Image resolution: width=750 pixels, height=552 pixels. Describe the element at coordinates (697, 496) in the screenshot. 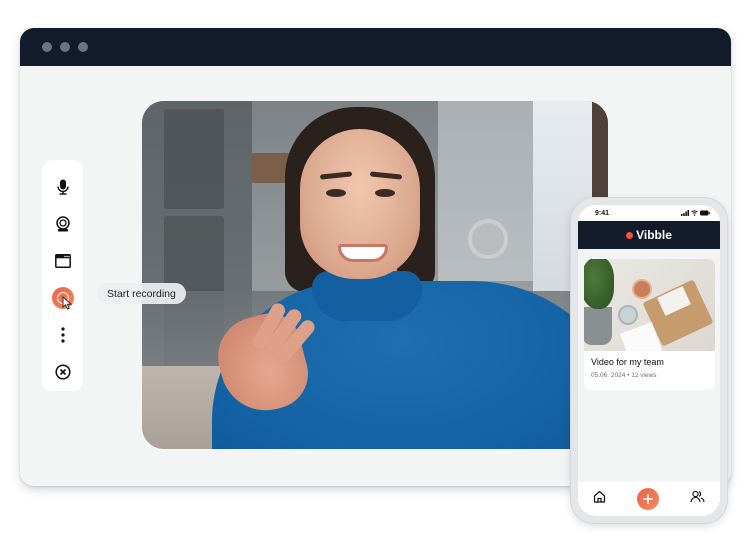

I see `users-icon` at that location.